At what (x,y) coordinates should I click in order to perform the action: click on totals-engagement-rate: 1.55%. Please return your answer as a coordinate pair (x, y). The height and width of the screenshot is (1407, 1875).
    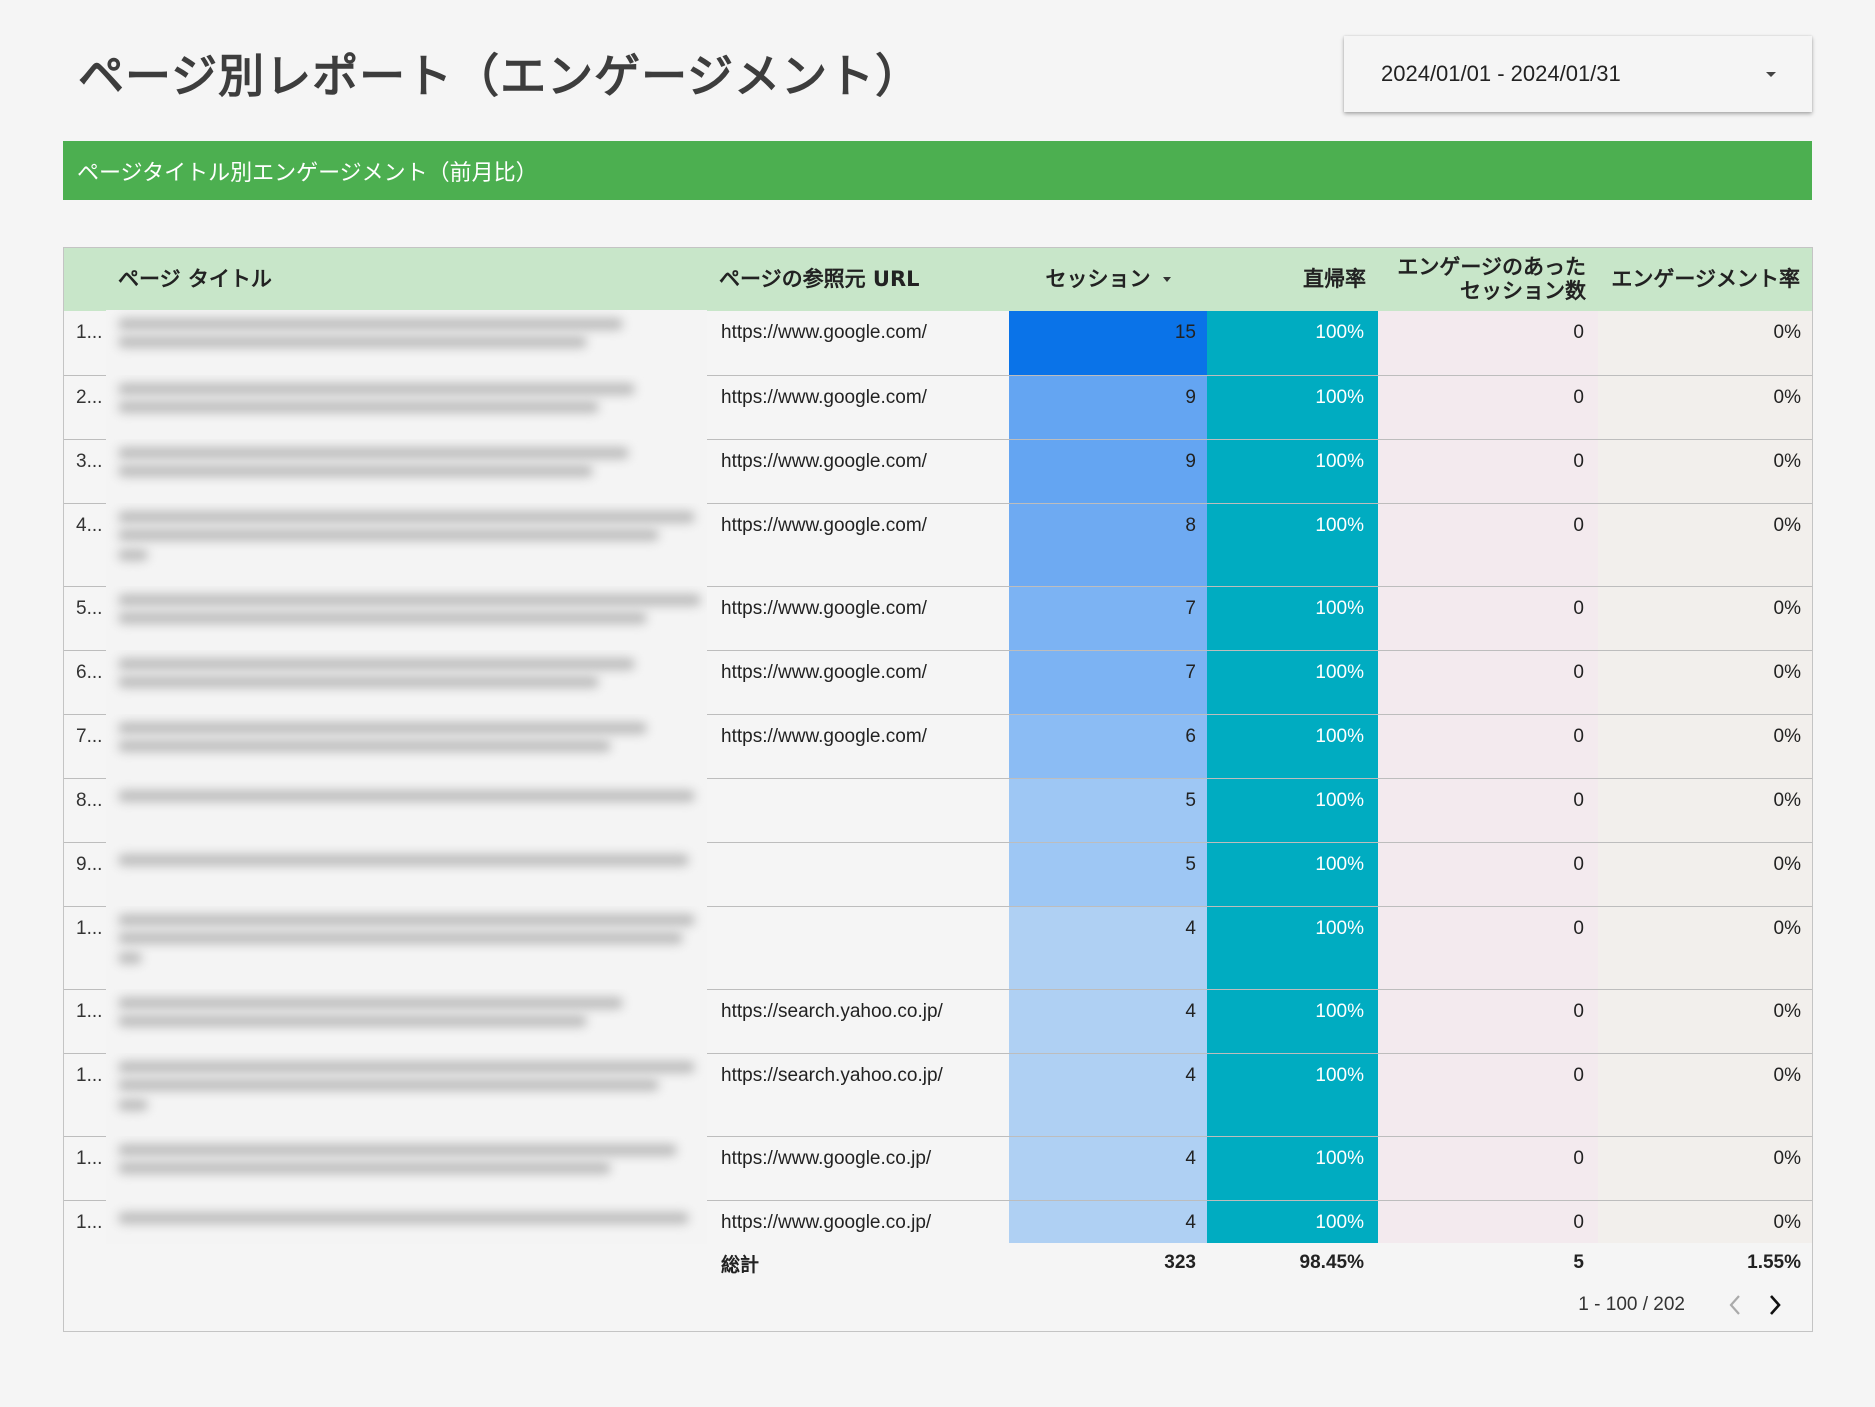
    Looking at the image, I should click on (1774, 1262).